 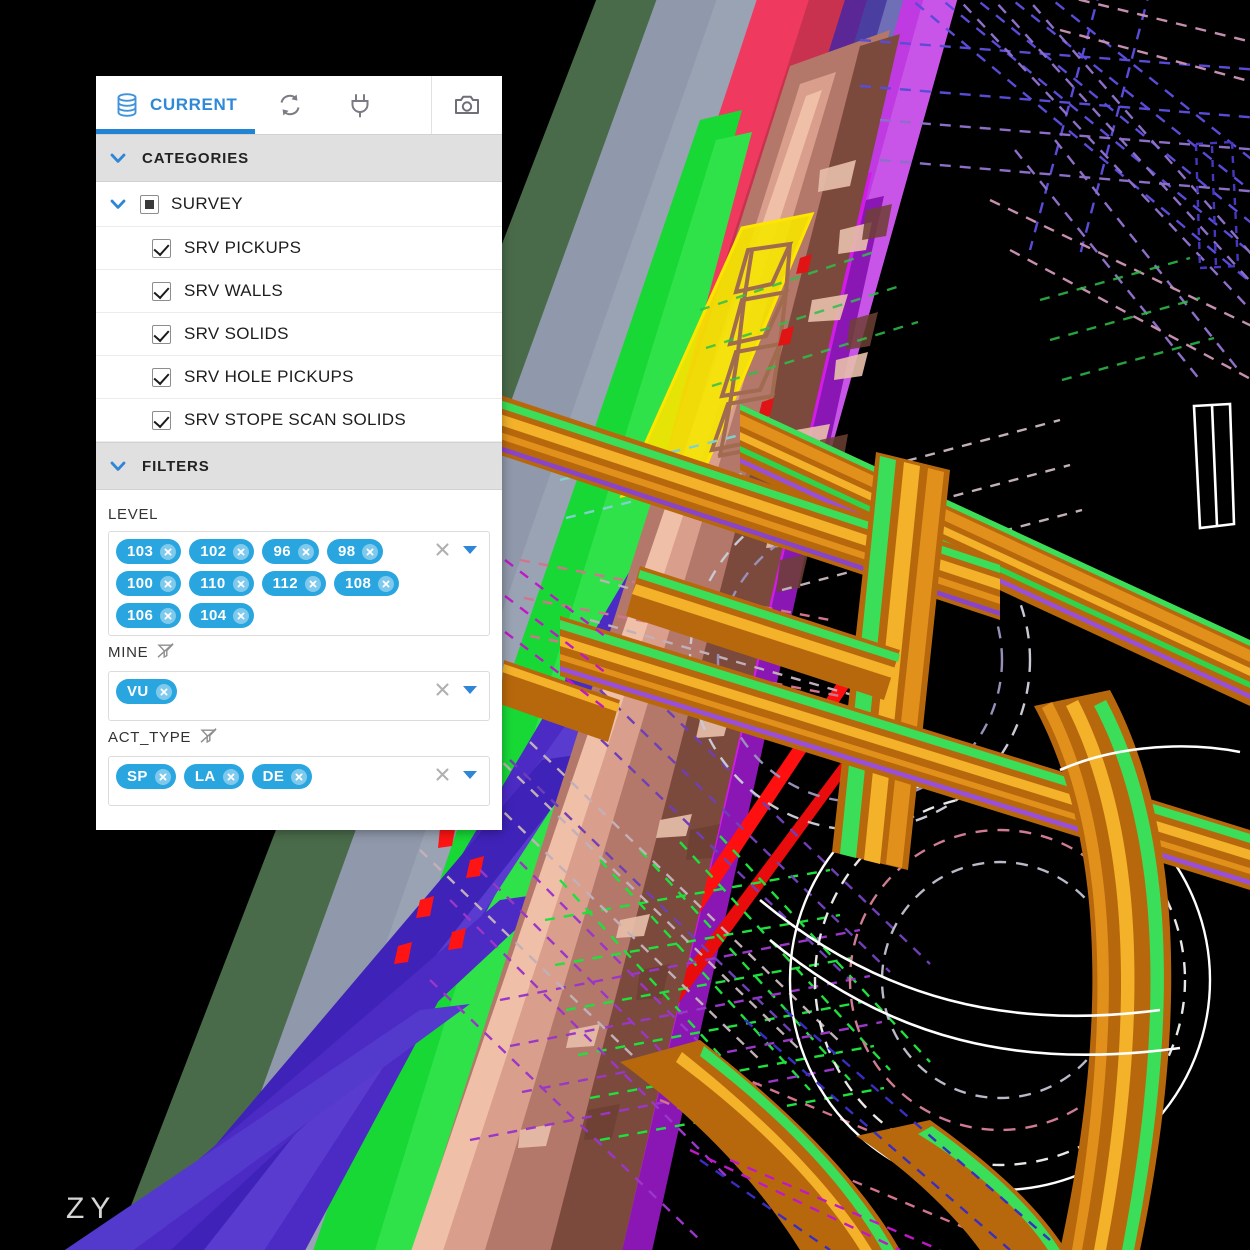 I want to click on chip-label: LA, so click(x=205, y=776).